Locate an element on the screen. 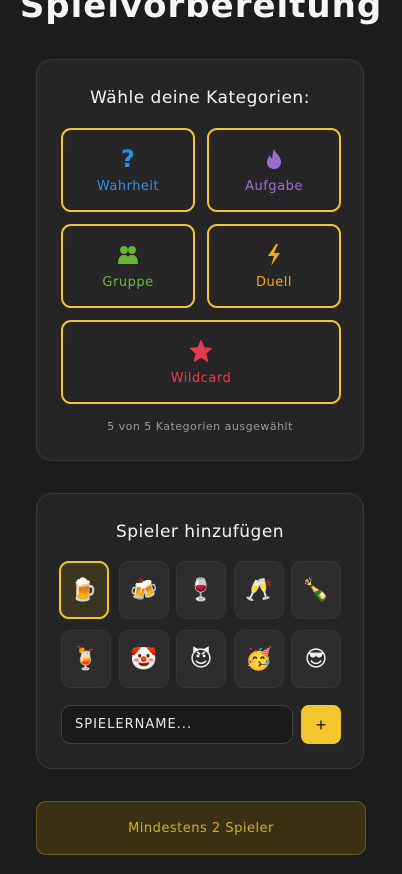  category-gruppe-button: Gruppe is located at coordinates (128, 266).